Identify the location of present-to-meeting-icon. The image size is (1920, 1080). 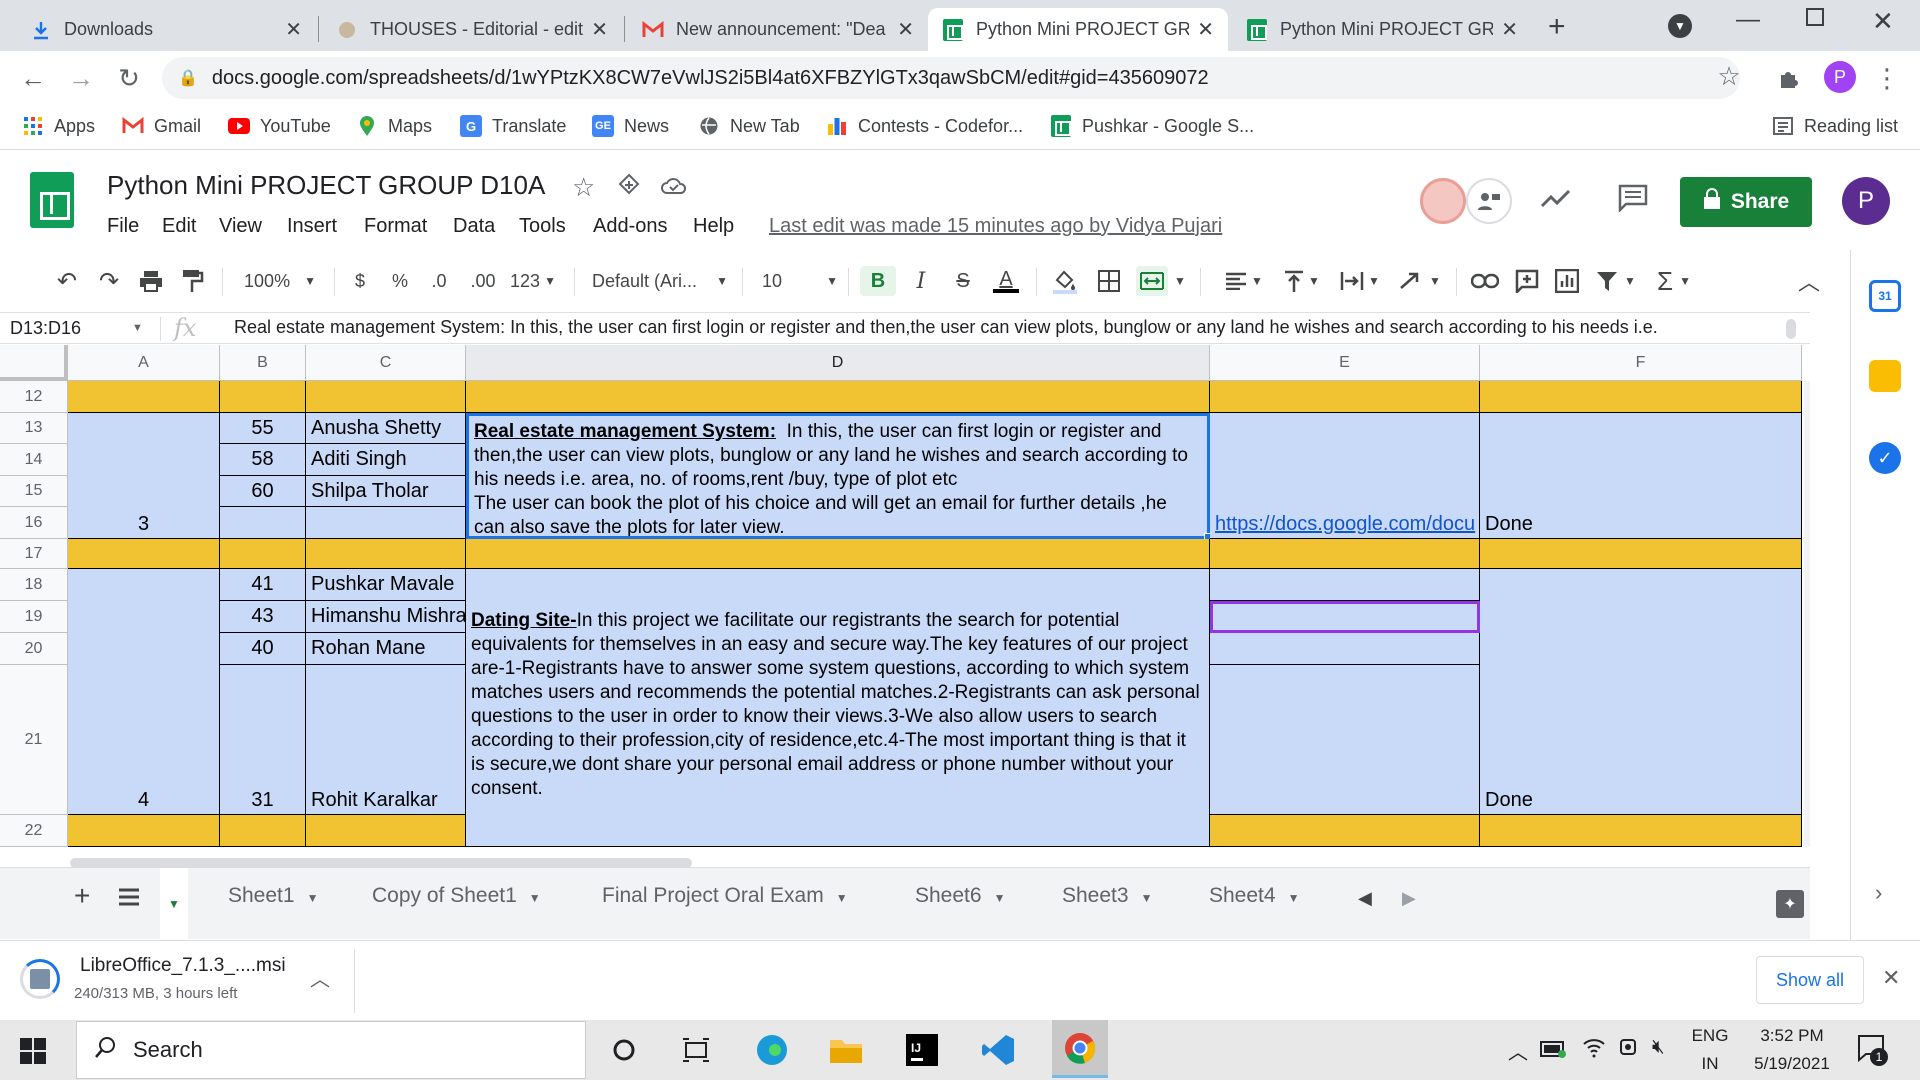
(1489, 201).